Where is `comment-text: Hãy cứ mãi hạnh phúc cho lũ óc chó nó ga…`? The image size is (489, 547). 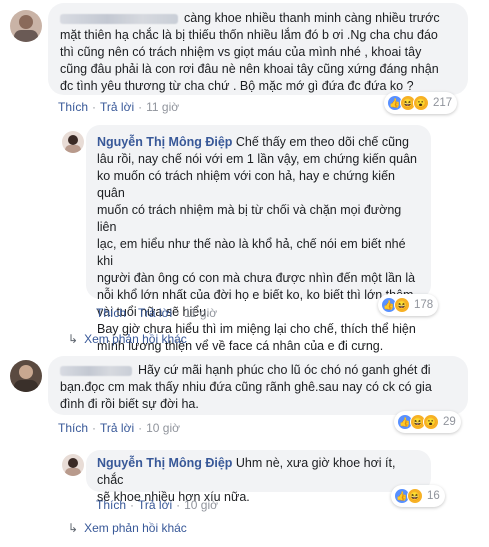 comment-text: Hãy cứ mãi hạnh phúc cho lũ óc chó nó ga… is located at coordinates (284, 370).